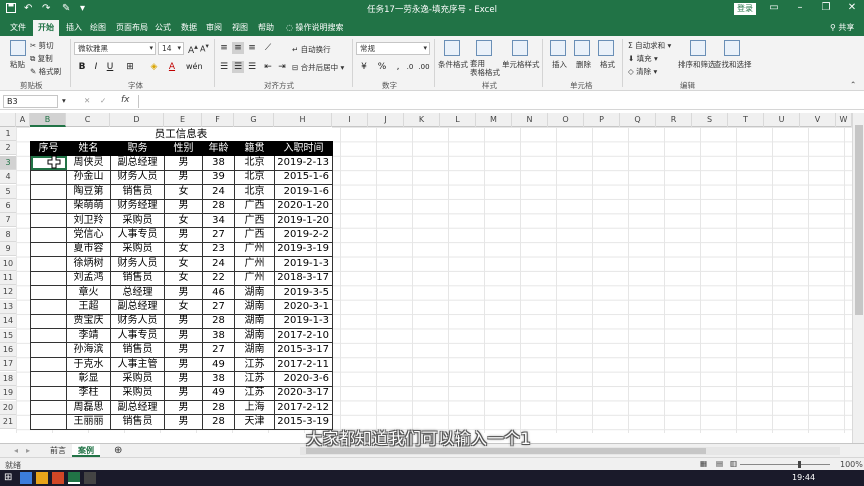  I want to click on column-header: O, so click(566, 120).